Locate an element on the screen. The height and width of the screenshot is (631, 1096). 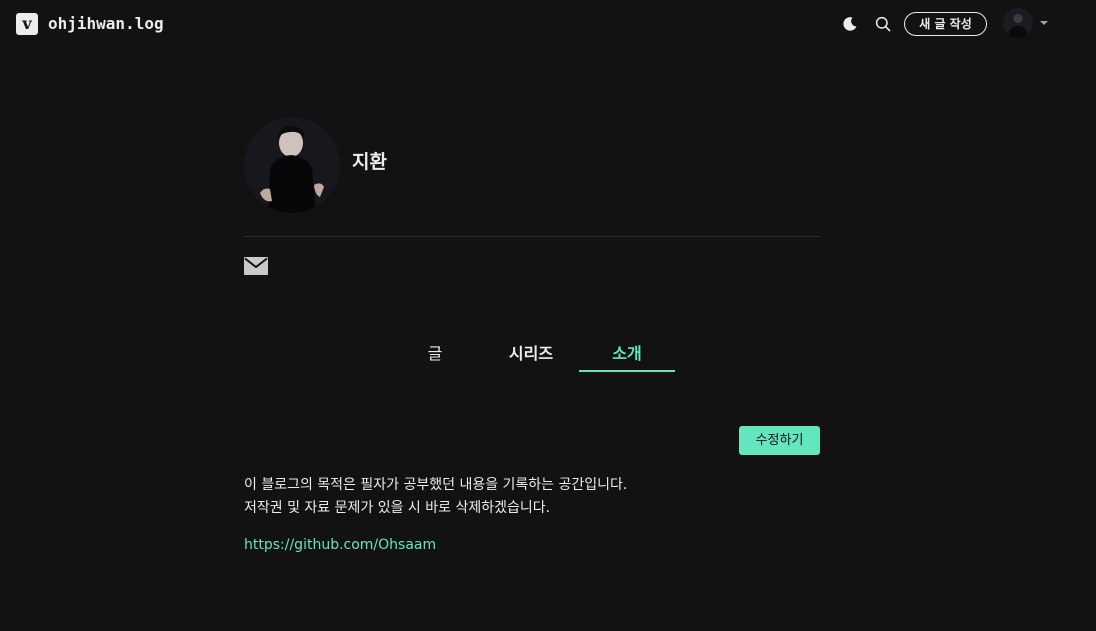
new-post-button: 새 글 작성 is located at coordinates (945, 24).